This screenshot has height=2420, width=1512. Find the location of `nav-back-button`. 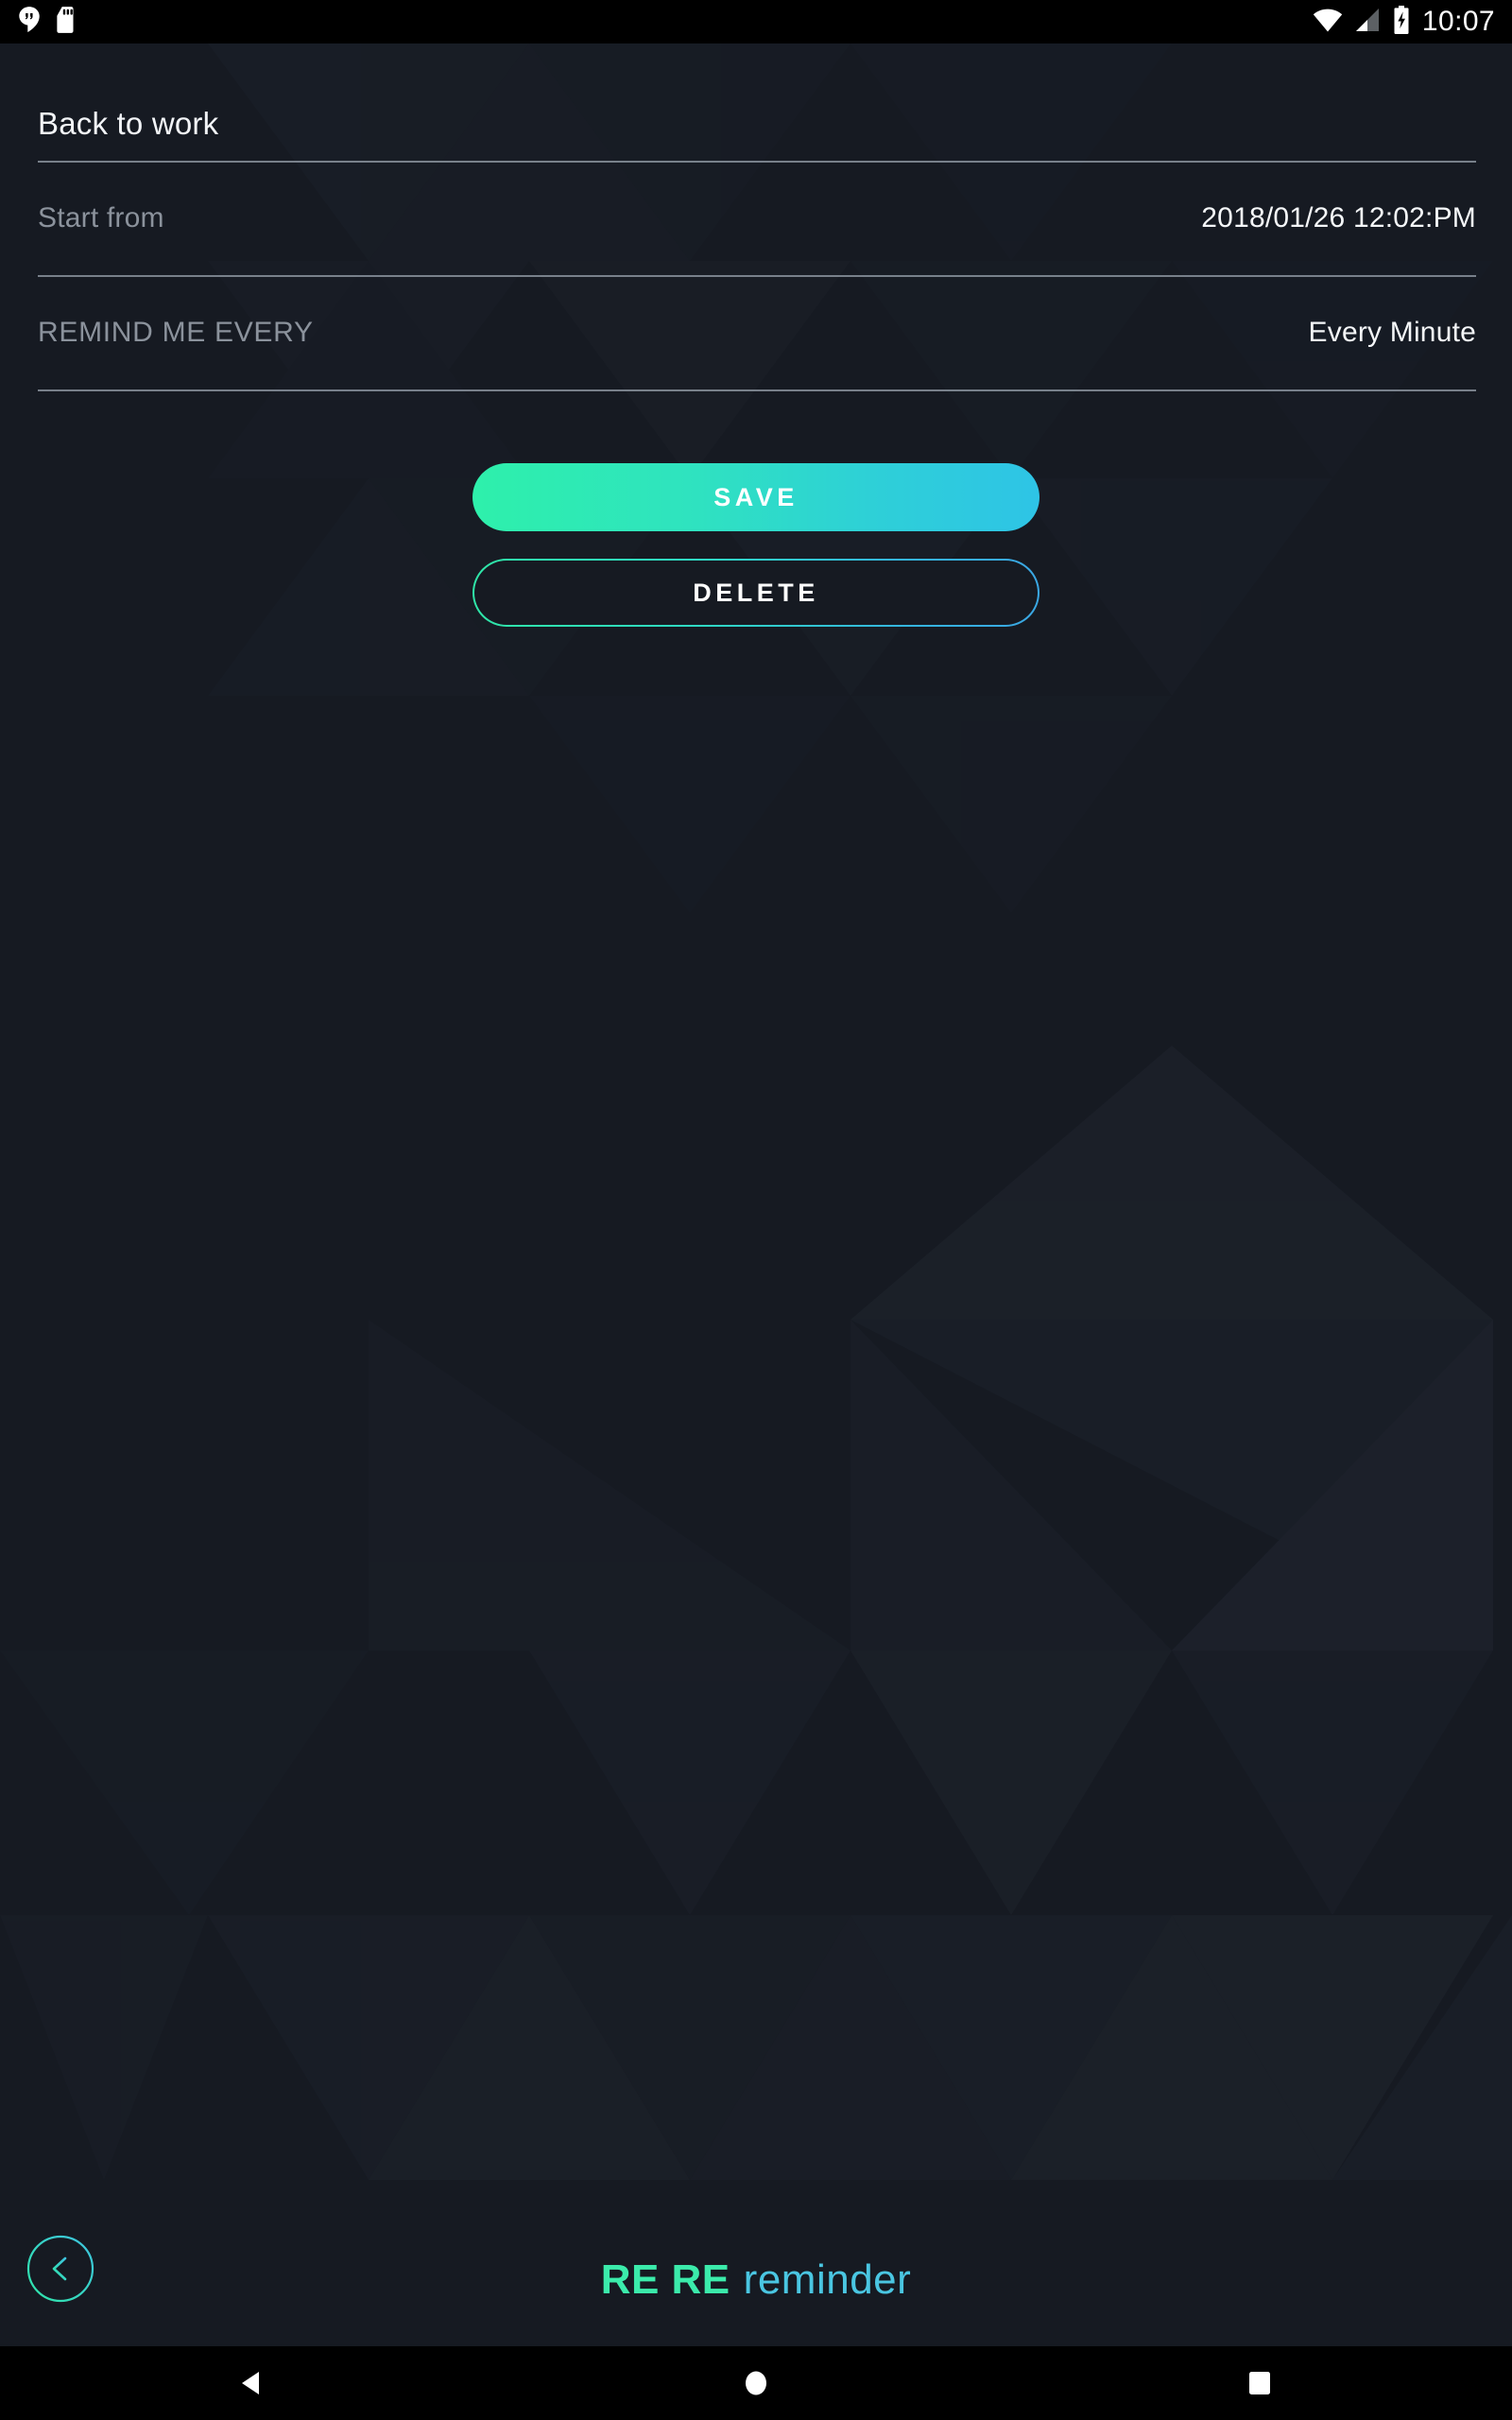

nav-back-button is located at coordinates (252, 2383).